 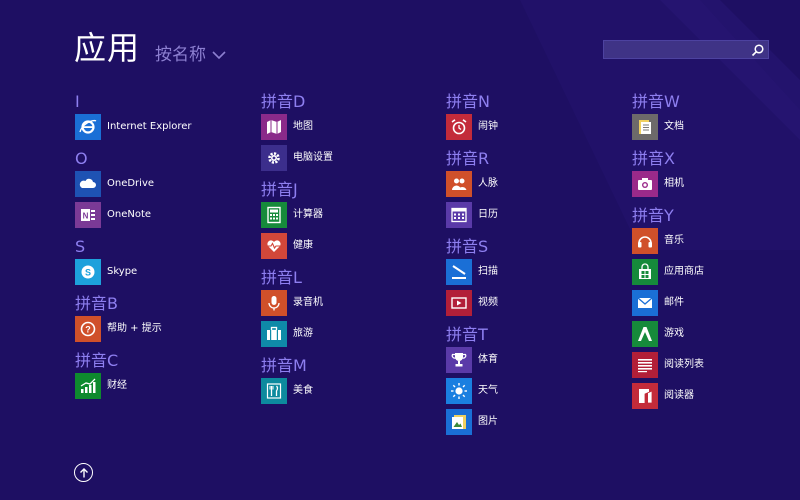 I want to click on svg-text: S, so click(x=88, y=273).